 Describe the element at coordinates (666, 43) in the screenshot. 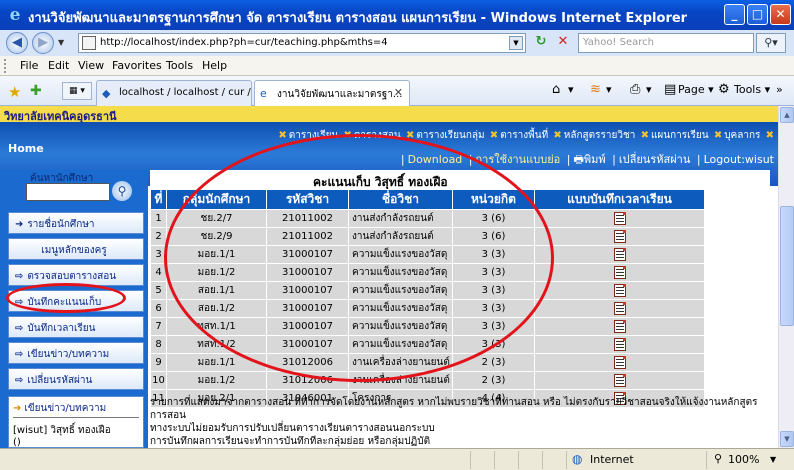

I see `search-input: Yahoo! Search` at that location.